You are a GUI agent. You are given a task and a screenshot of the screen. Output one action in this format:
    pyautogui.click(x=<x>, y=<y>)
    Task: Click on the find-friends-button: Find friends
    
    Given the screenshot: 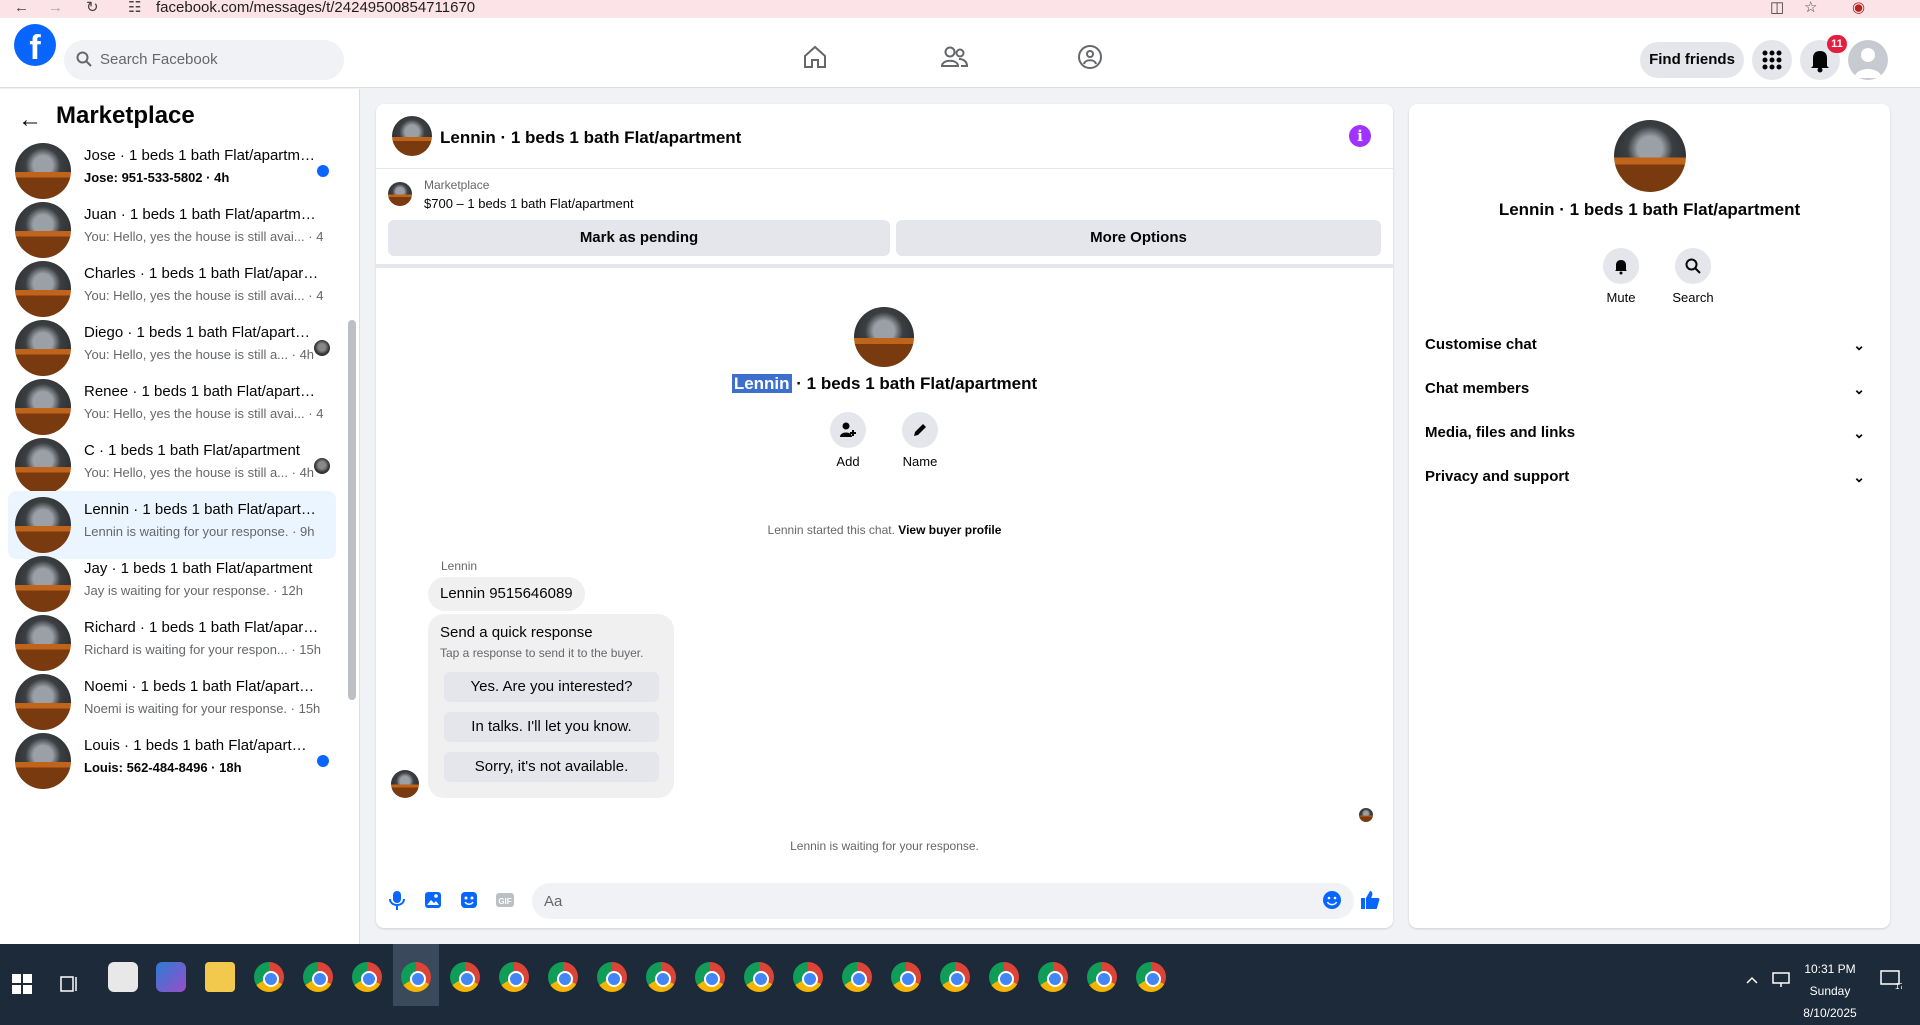 What is the action you would take?
    pyautogui.click(x=1692, y=60)
    